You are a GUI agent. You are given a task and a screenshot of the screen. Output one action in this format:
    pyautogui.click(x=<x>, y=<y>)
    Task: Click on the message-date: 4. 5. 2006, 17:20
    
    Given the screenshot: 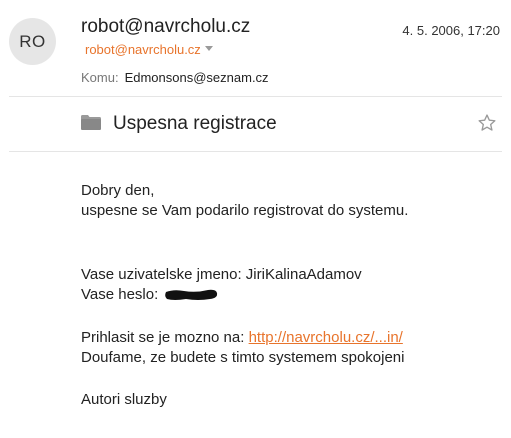 What is the action you would take?
    pyautogui.click(x=451, y=30)
    